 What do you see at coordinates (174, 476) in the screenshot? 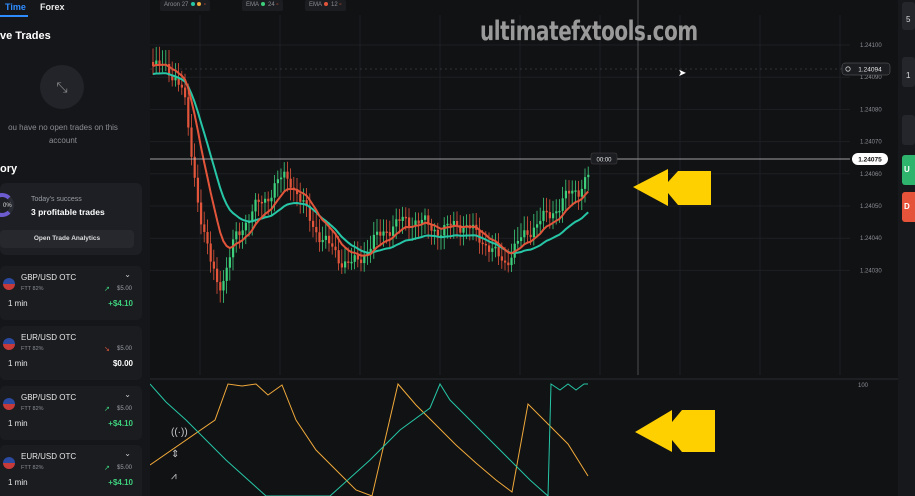
I see `draw-tool-icon: ⩘` at bounding box center [174, 476].